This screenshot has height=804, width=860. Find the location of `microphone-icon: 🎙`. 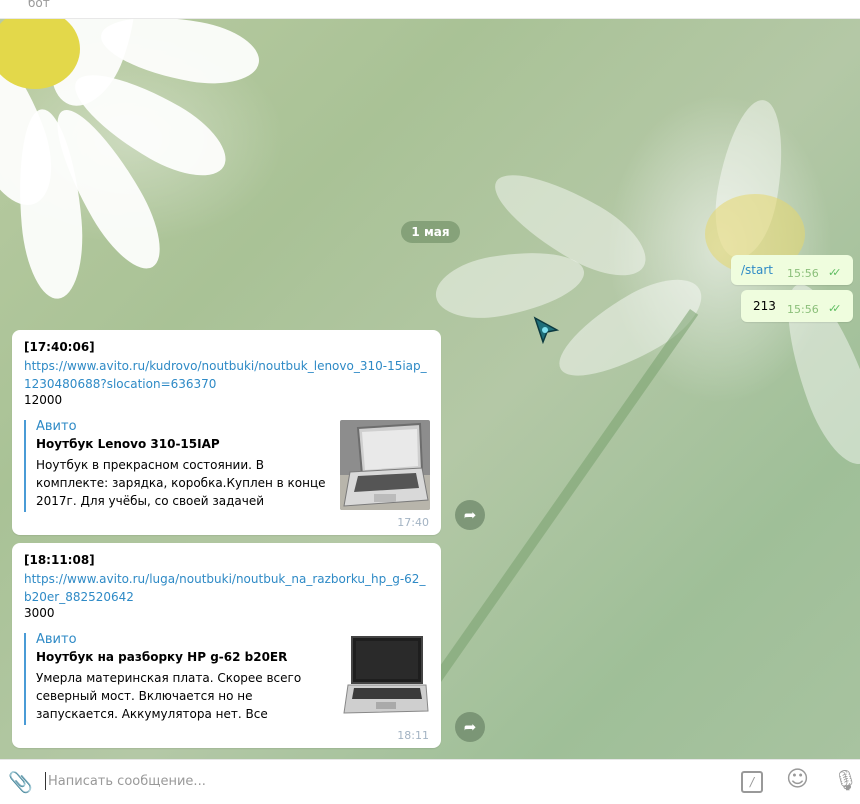

microphone-icon: 🎙 is located at coordinates (845, 780).